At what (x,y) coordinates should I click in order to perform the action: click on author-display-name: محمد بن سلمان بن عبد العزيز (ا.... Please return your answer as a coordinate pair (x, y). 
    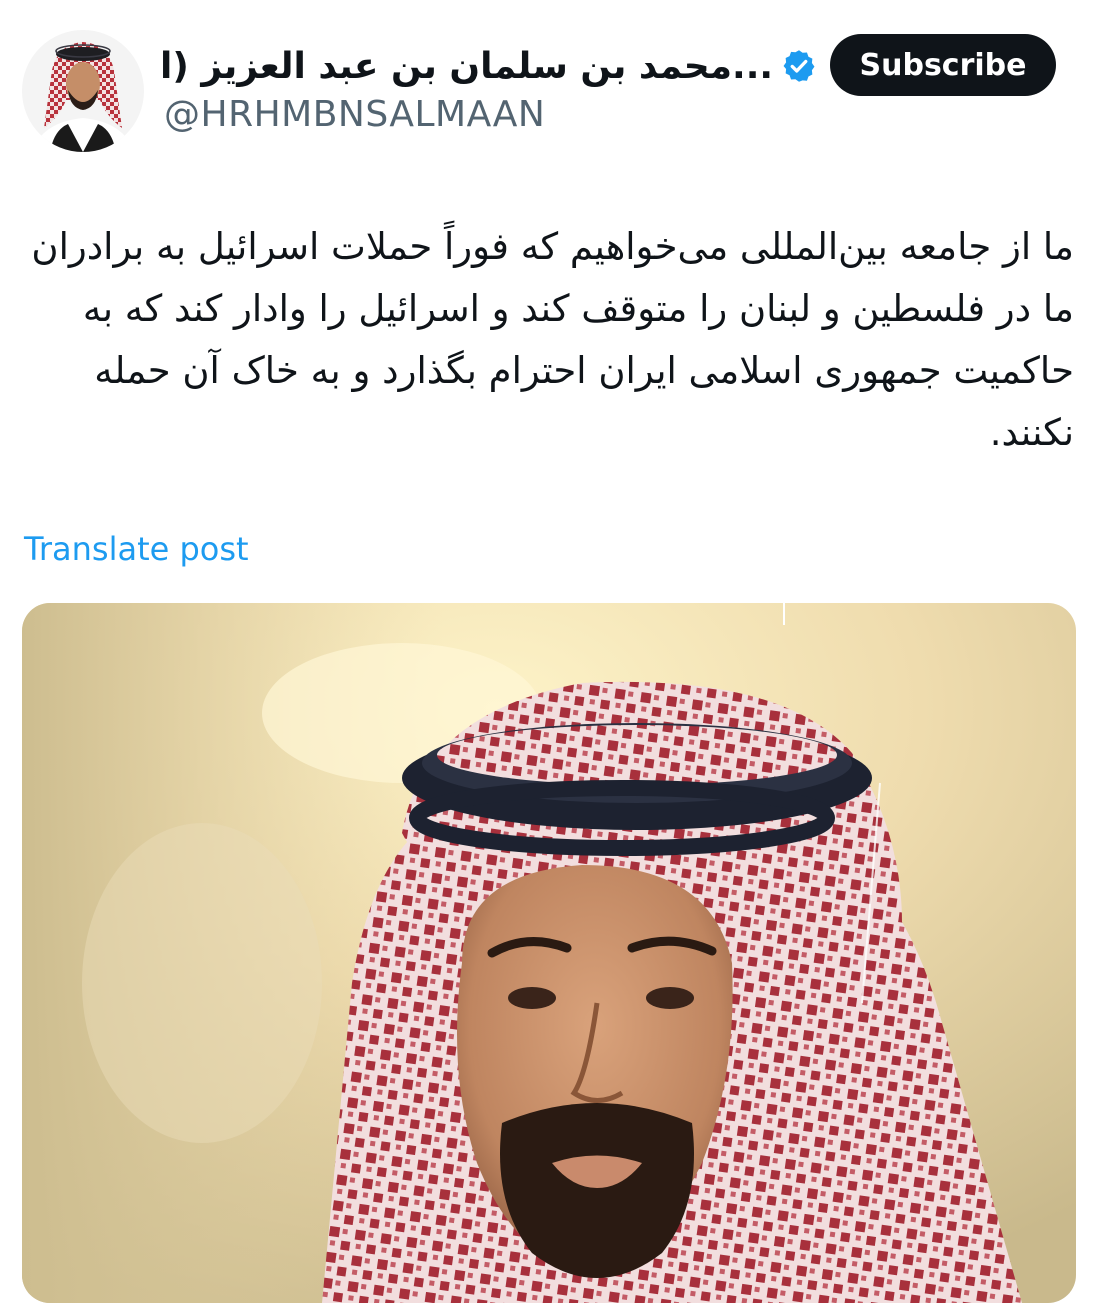
    Looking at the image, I should click on (467, 66).